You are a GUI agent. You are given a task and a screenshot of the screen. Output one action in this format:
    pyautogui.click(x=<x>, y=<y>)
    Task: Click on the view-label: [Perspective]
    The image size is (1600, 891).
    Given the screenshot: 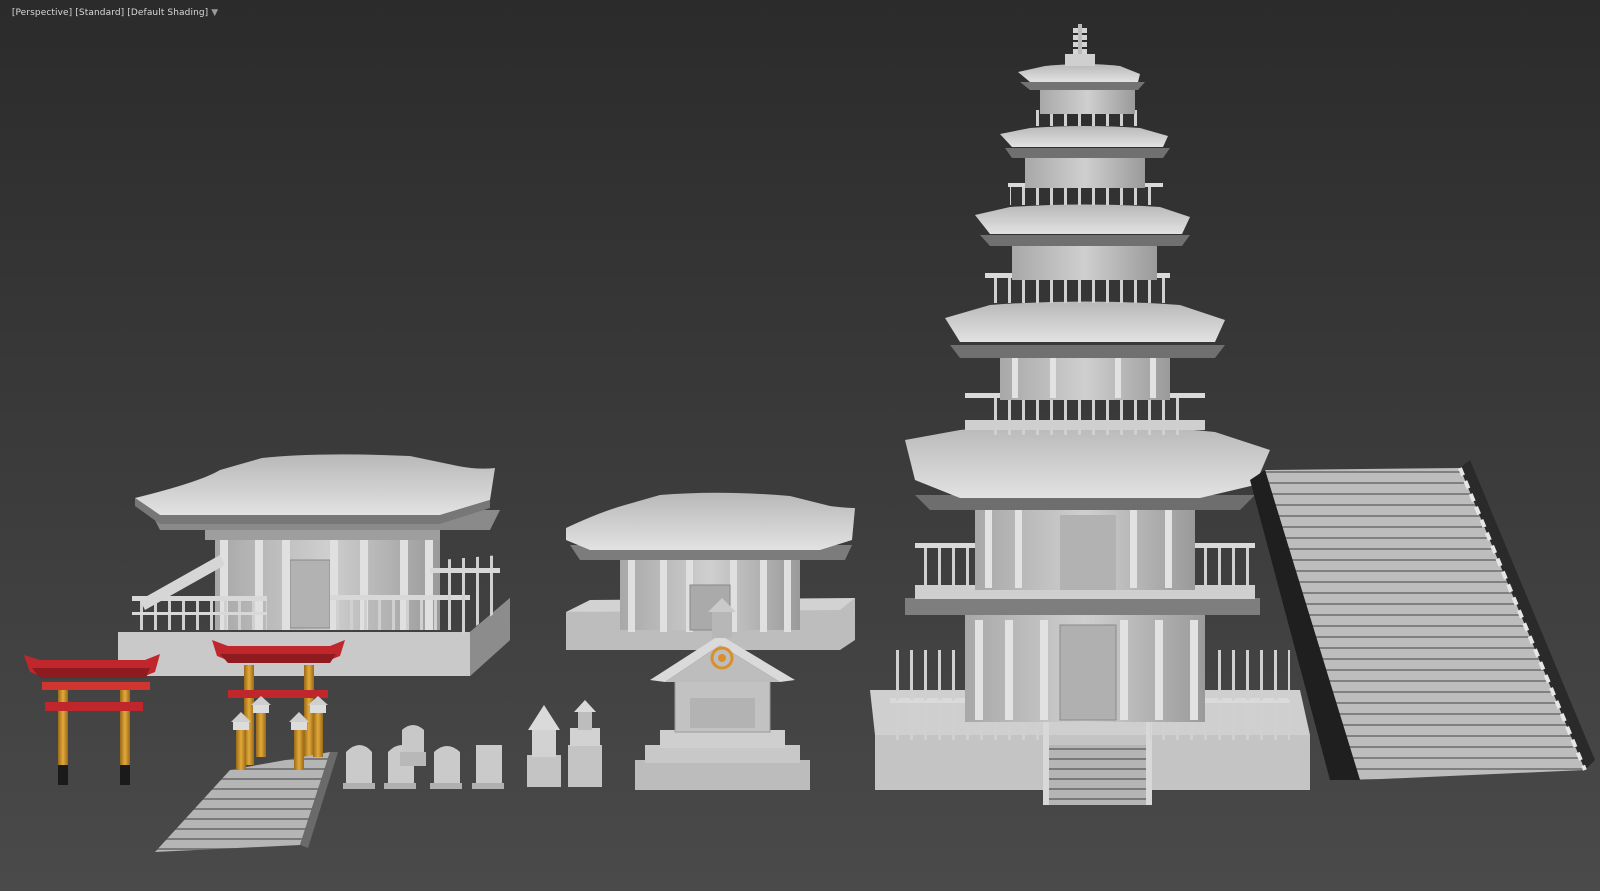 What is the action you would take?
    pyautogui.click(x=42, y=13)
    